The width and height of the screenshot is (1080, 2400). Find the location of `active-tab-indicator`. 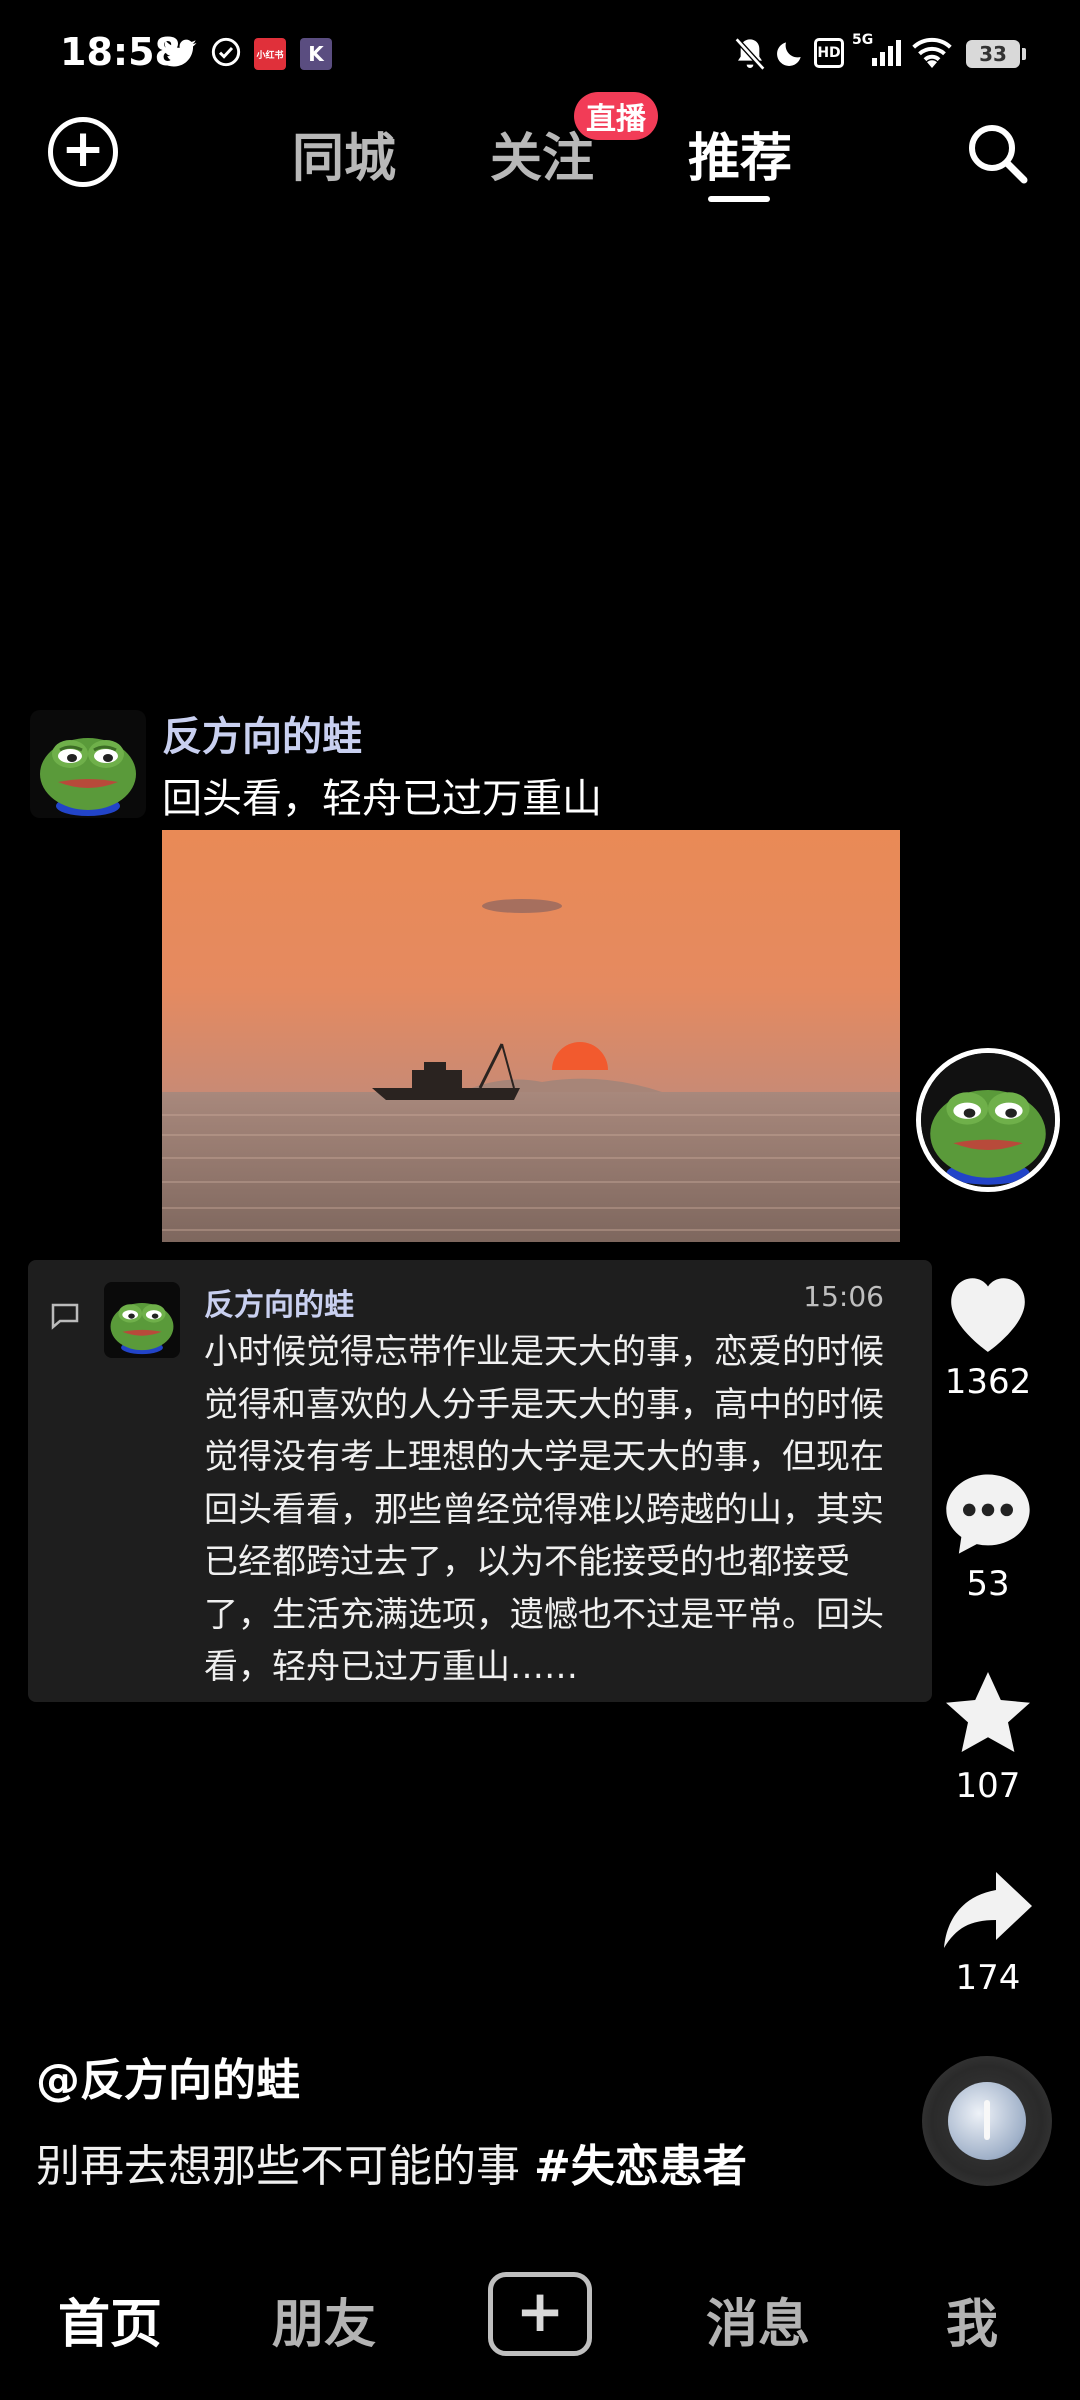

active-tab-indicator is located at coordinates (739, 199).